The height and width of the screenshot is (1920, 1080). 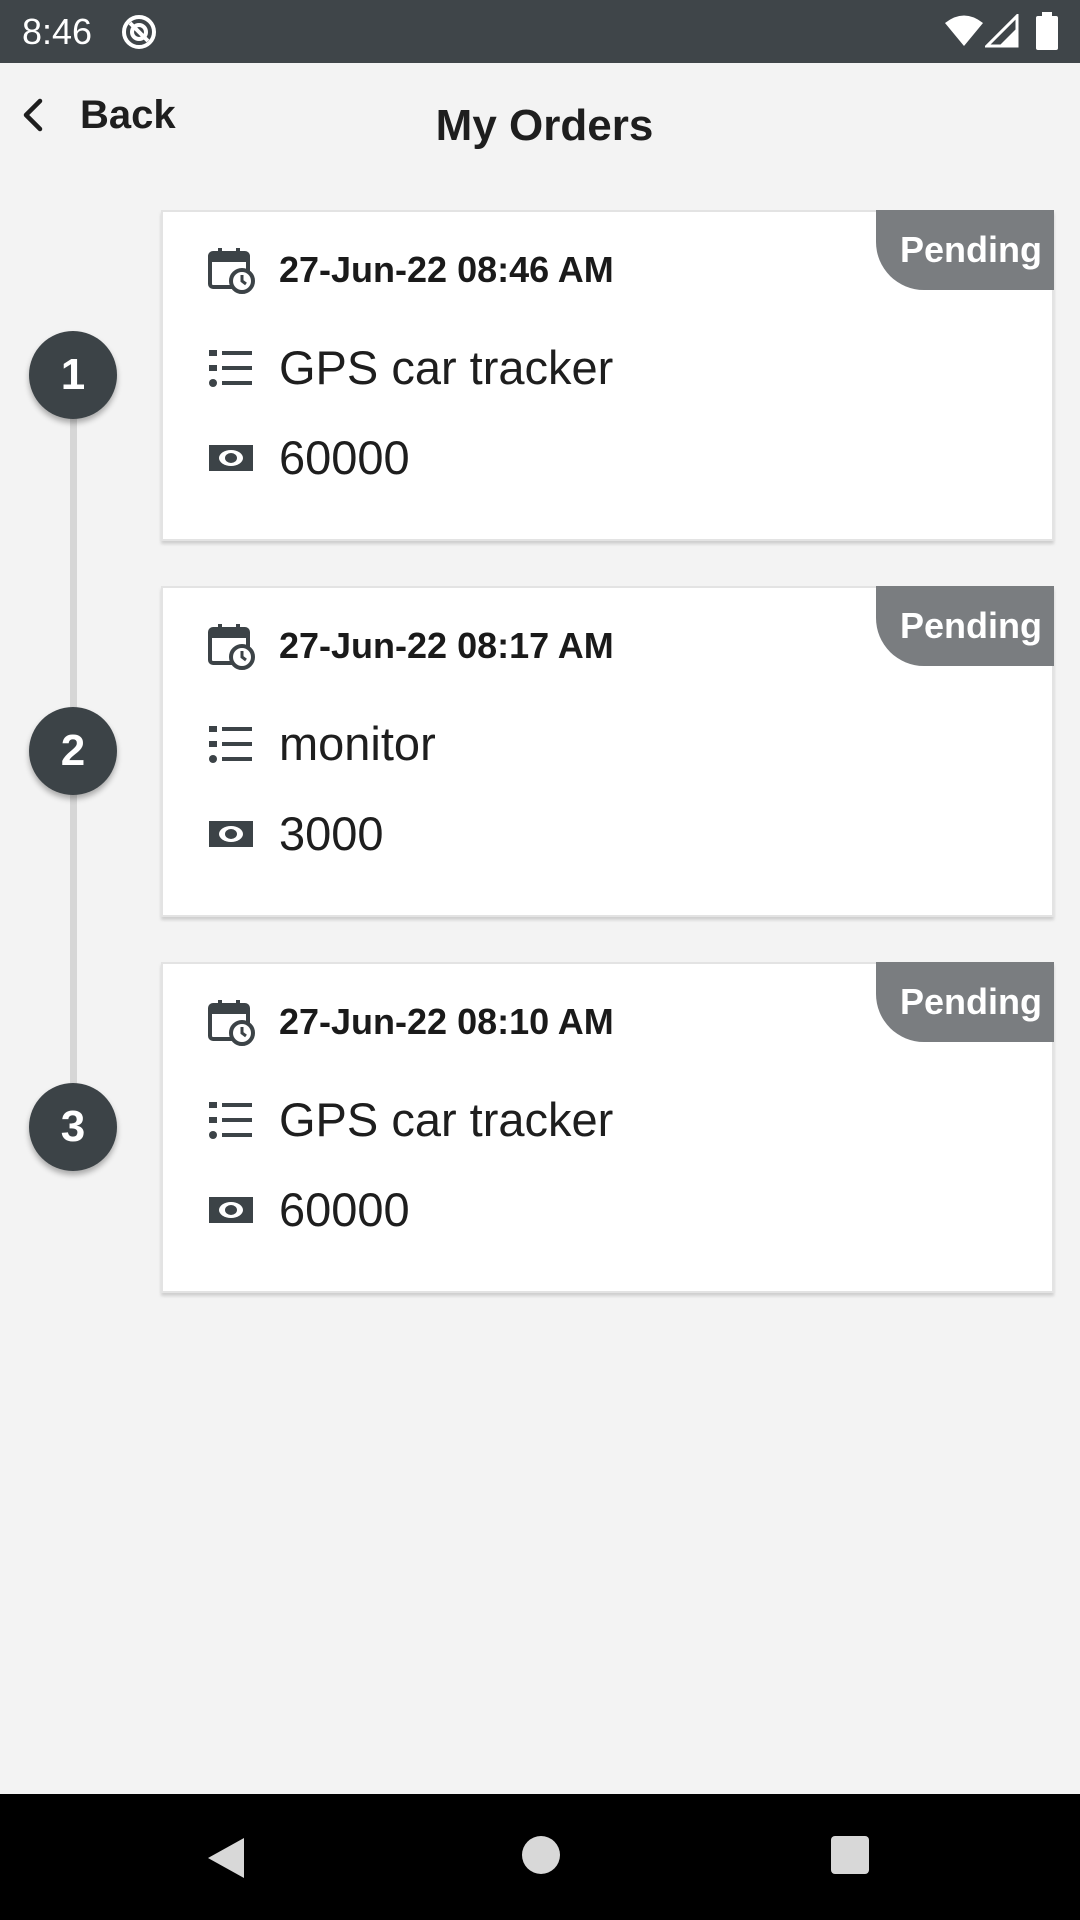 What do you see at coordinates (57, 31) in the screenshot?
I see `status-time: 8:46` at bounding box center [57, 31].